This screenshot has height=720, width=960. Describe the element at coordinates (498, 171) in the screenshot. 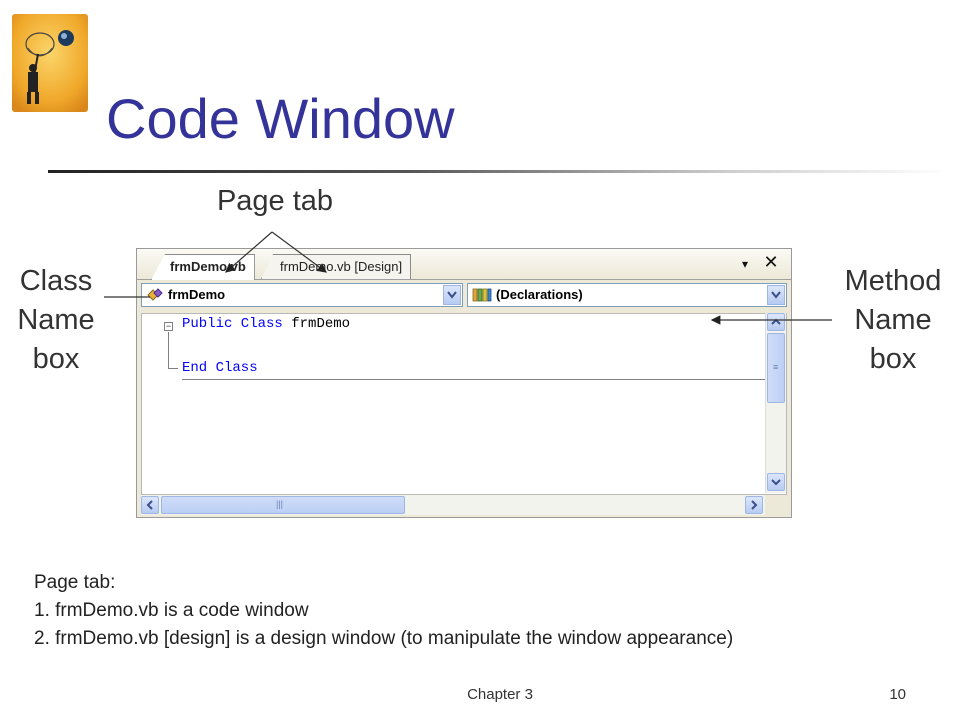

I see `title-underline` at that location.